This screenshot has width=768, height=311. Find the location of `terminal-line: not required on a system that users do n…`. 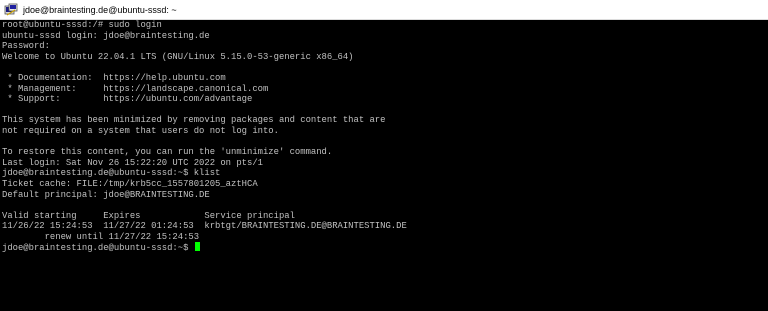

terminal-line: not required on a system that users do n… is located at coordinates (140, 130).